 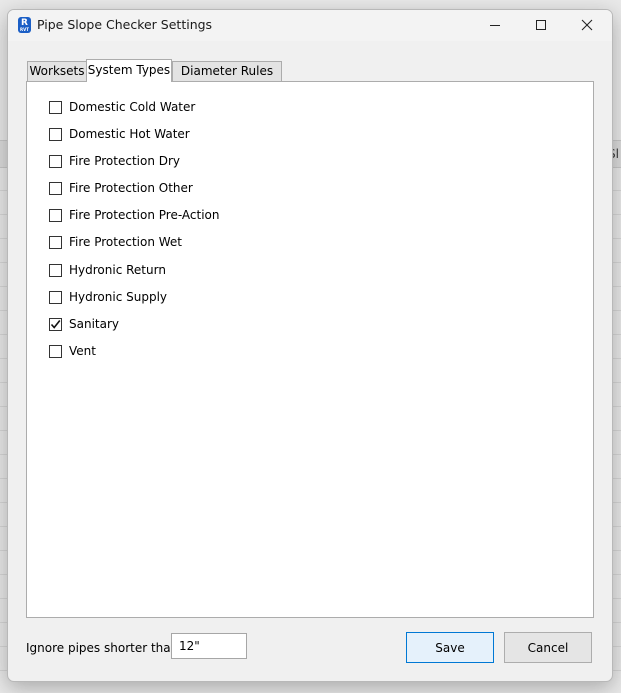 I want to click on minimize-button, so click(x=495, y=25).